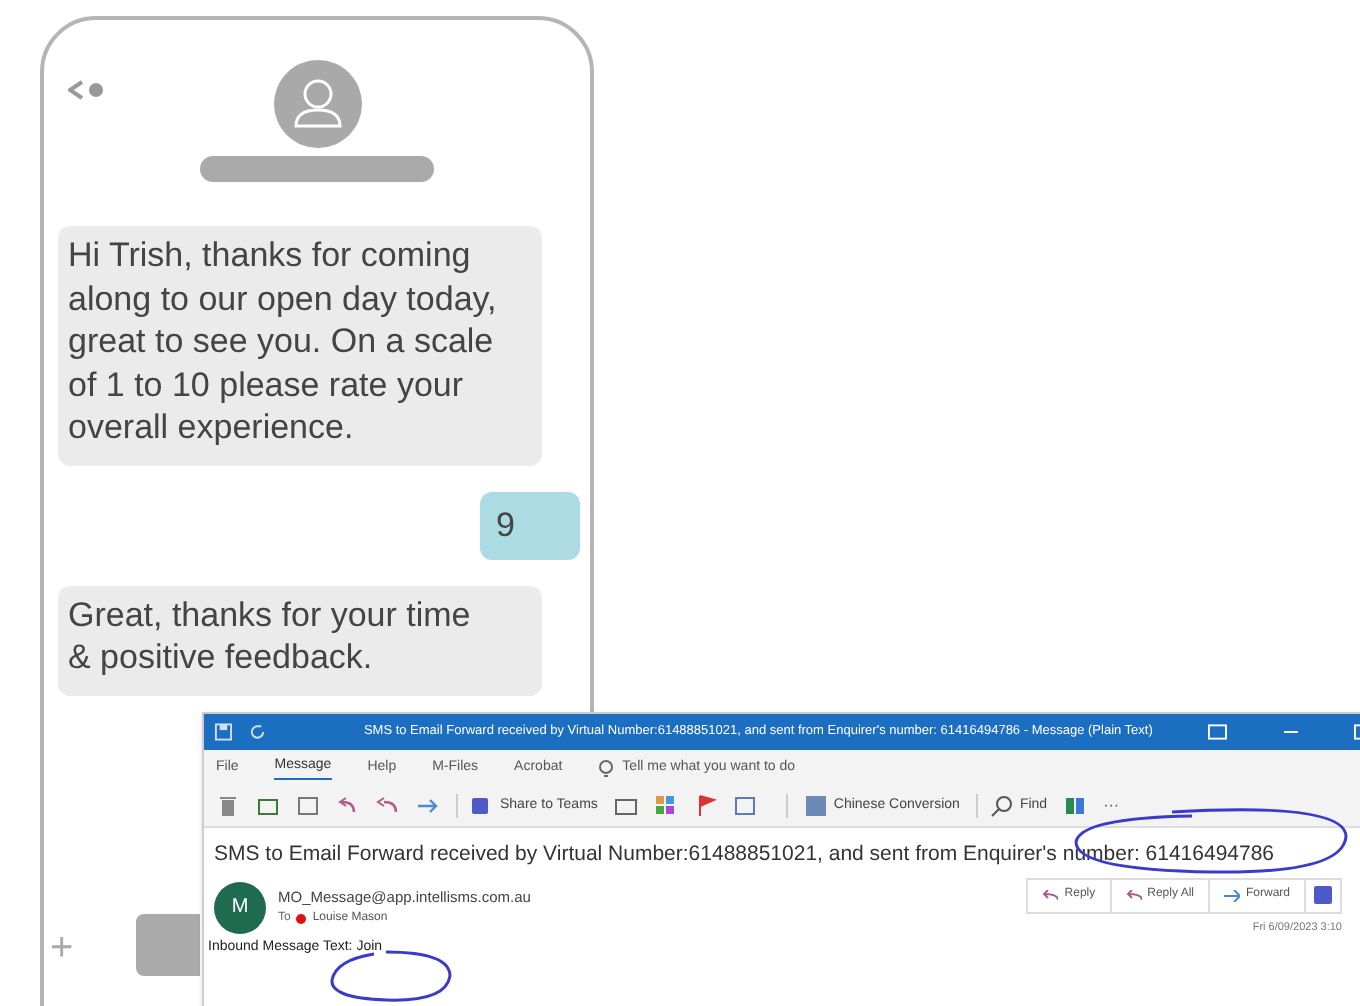 The image size is (1360, 1006). What do you see at coordinates (223, 732) in the screenshot?
I see `save-icon` at bounding box center [223, 732].